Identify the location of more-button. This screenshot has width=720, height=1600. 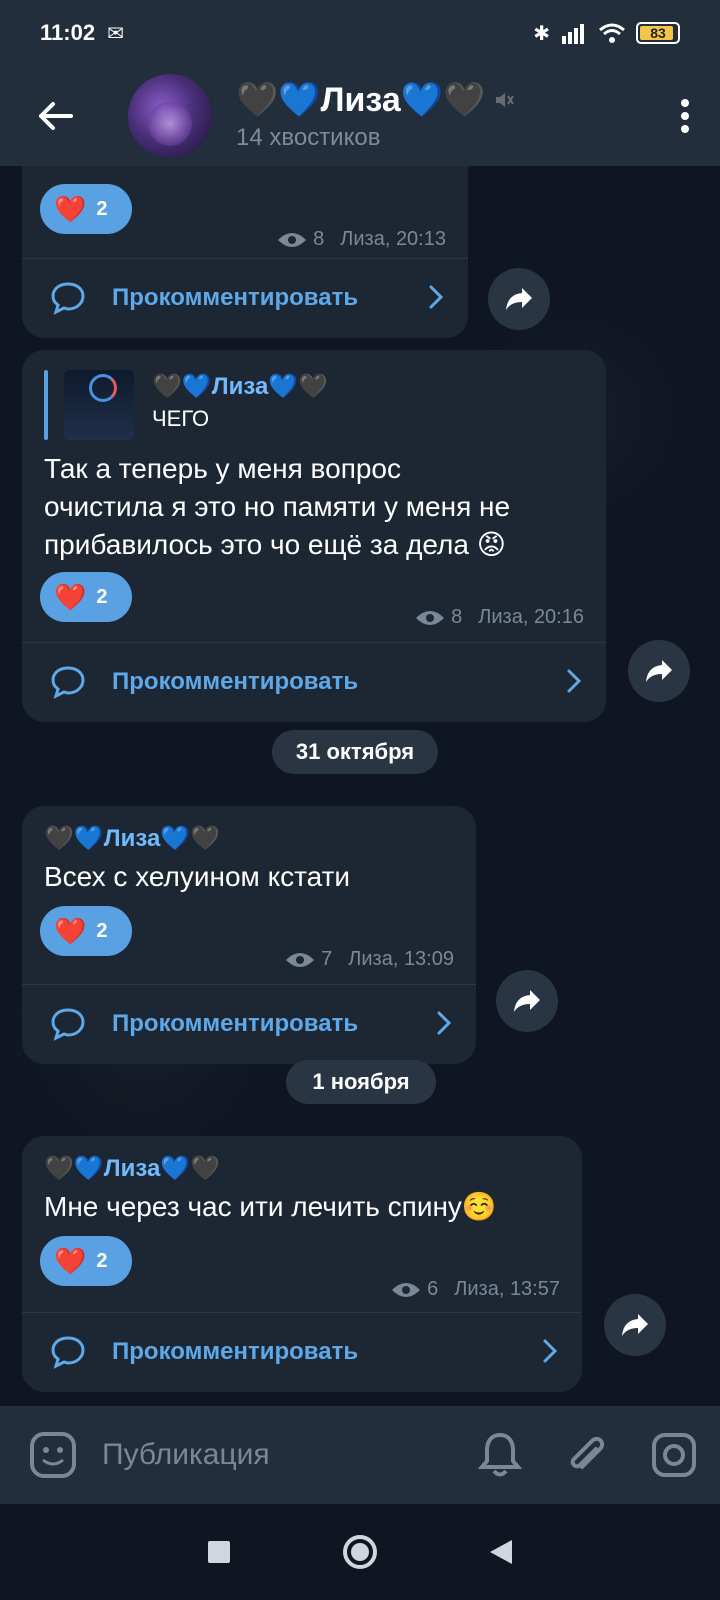
(685, 116).